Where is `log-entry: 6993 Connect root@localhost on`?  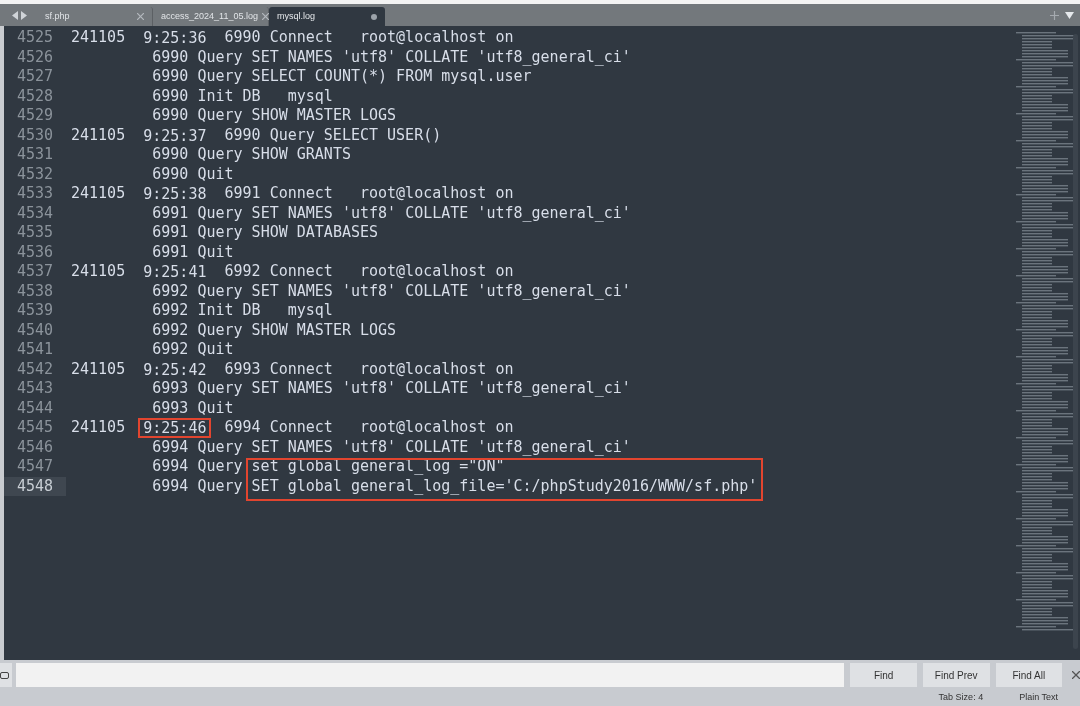
log-entry: 6993 Connect root@localhost on is located at coordinates (369, 369).